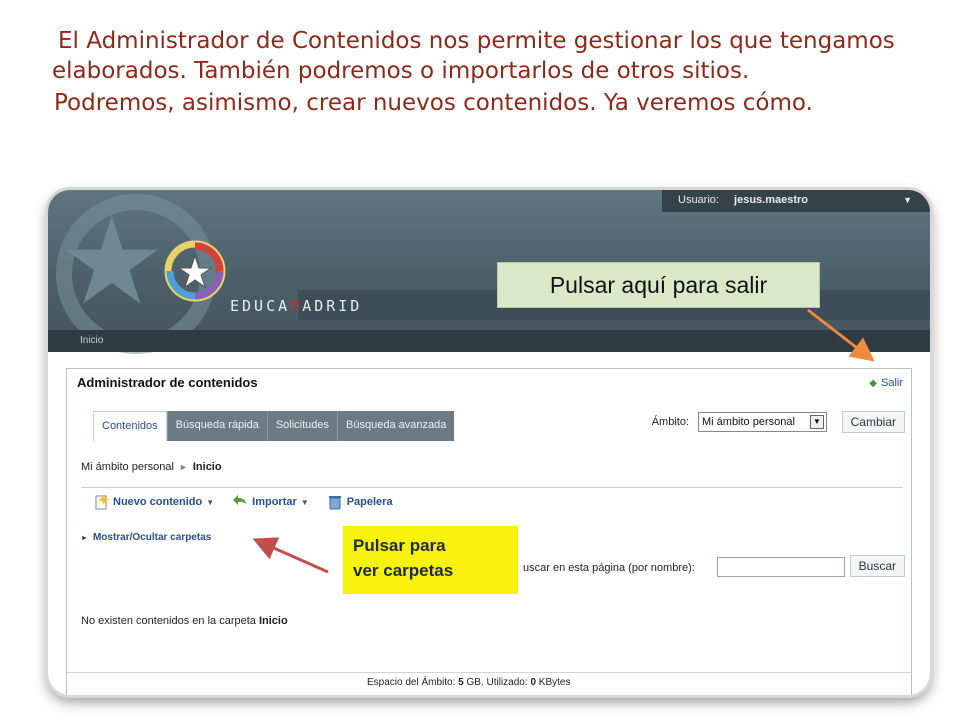 The width and height of the screenshot is (960, 720). I want to click on empty-message-text: No existen contenidos en la carpeta, so click(168, 621).